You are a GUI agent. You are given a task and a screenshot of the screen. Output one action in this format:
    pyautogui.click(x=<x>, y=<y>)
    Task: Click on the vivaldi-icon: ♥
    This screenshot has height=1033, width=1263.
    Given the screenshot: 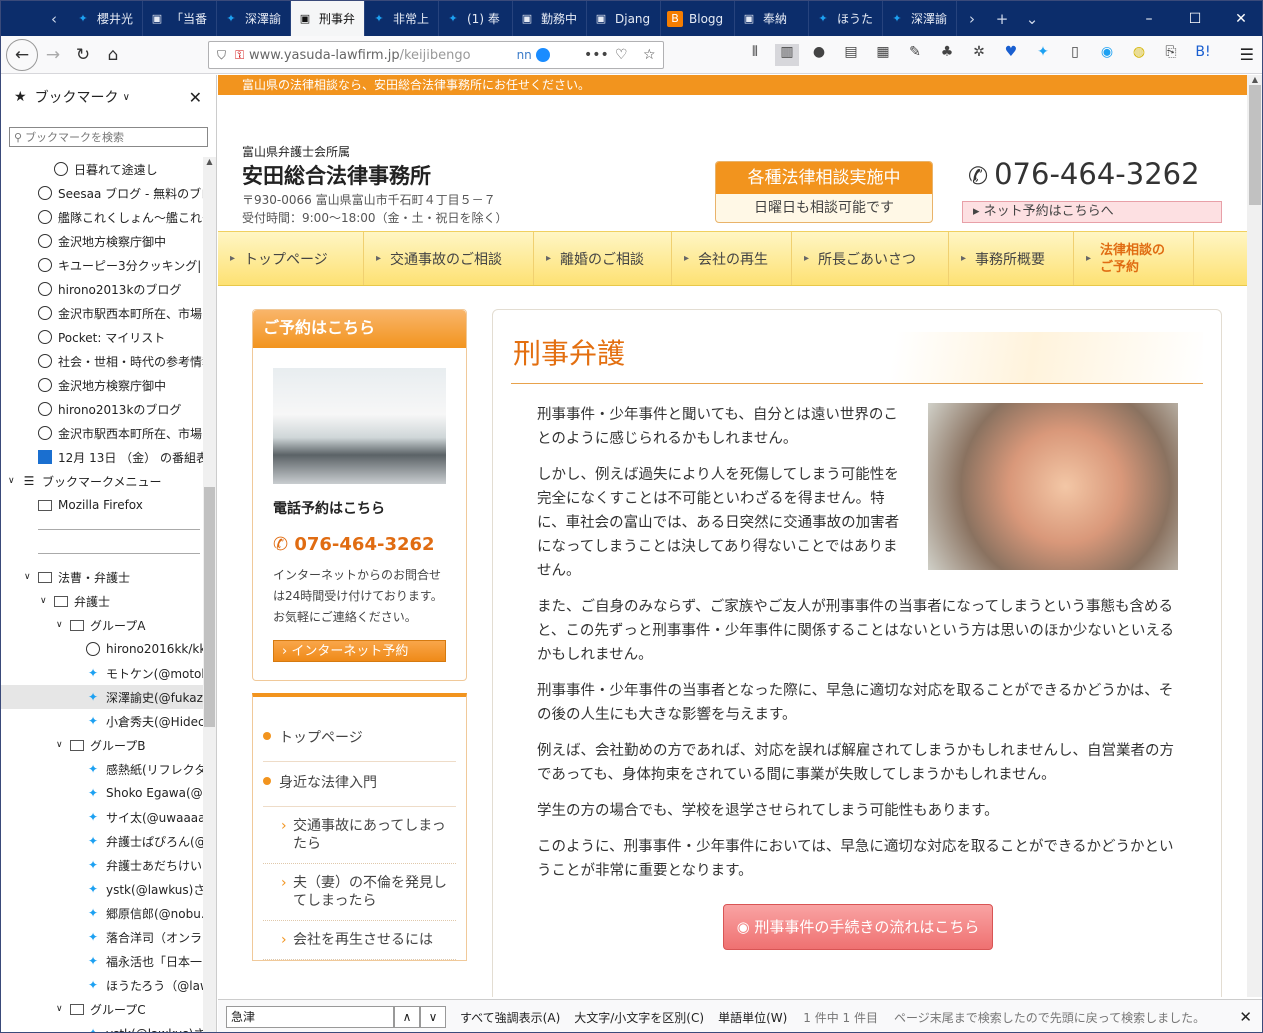 What is the action you would take?
    pyautogui.click(x=1011, y=55)
    